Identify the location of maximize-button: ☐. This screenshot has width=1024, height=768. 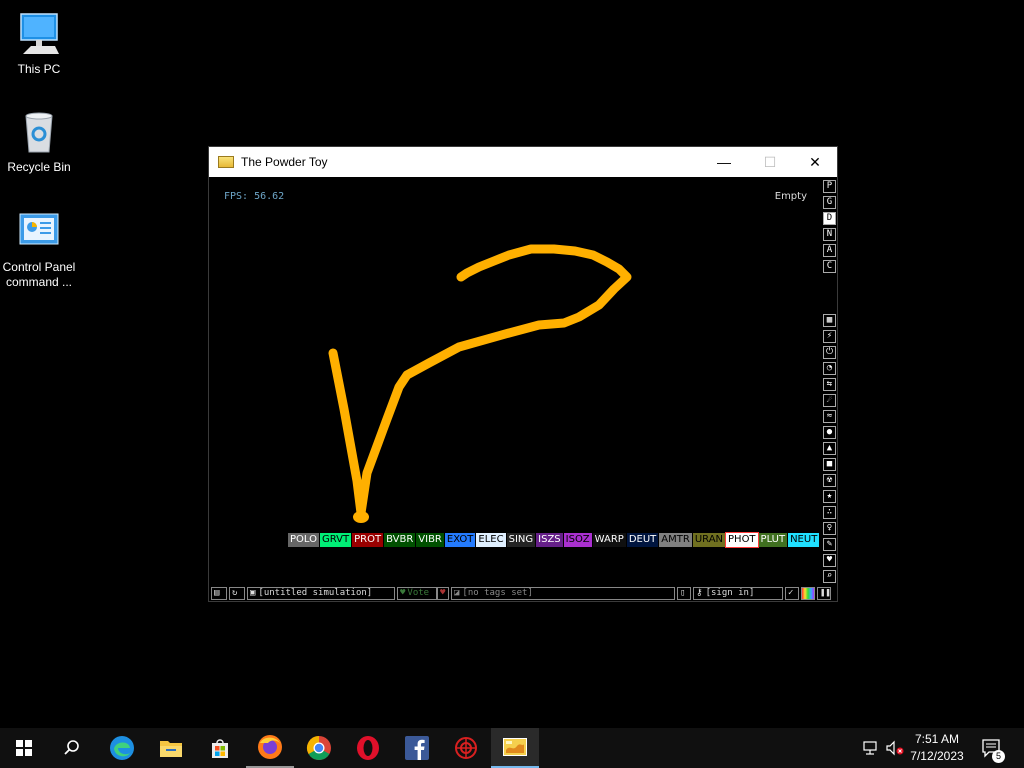
(770, 162).